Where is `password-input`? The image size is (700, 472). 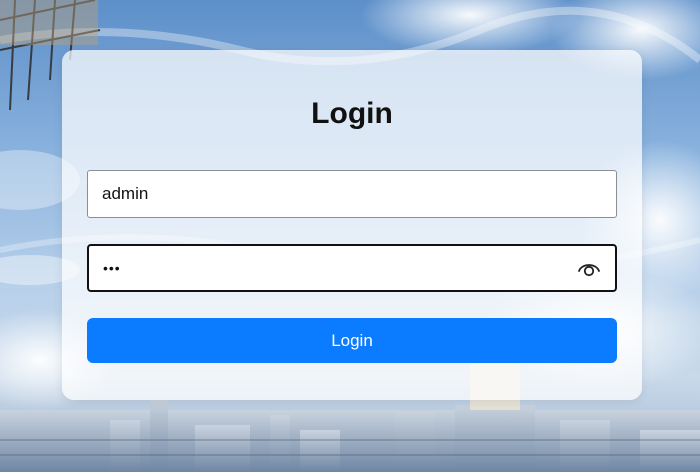
password-input is located at coordinates (352, 268).